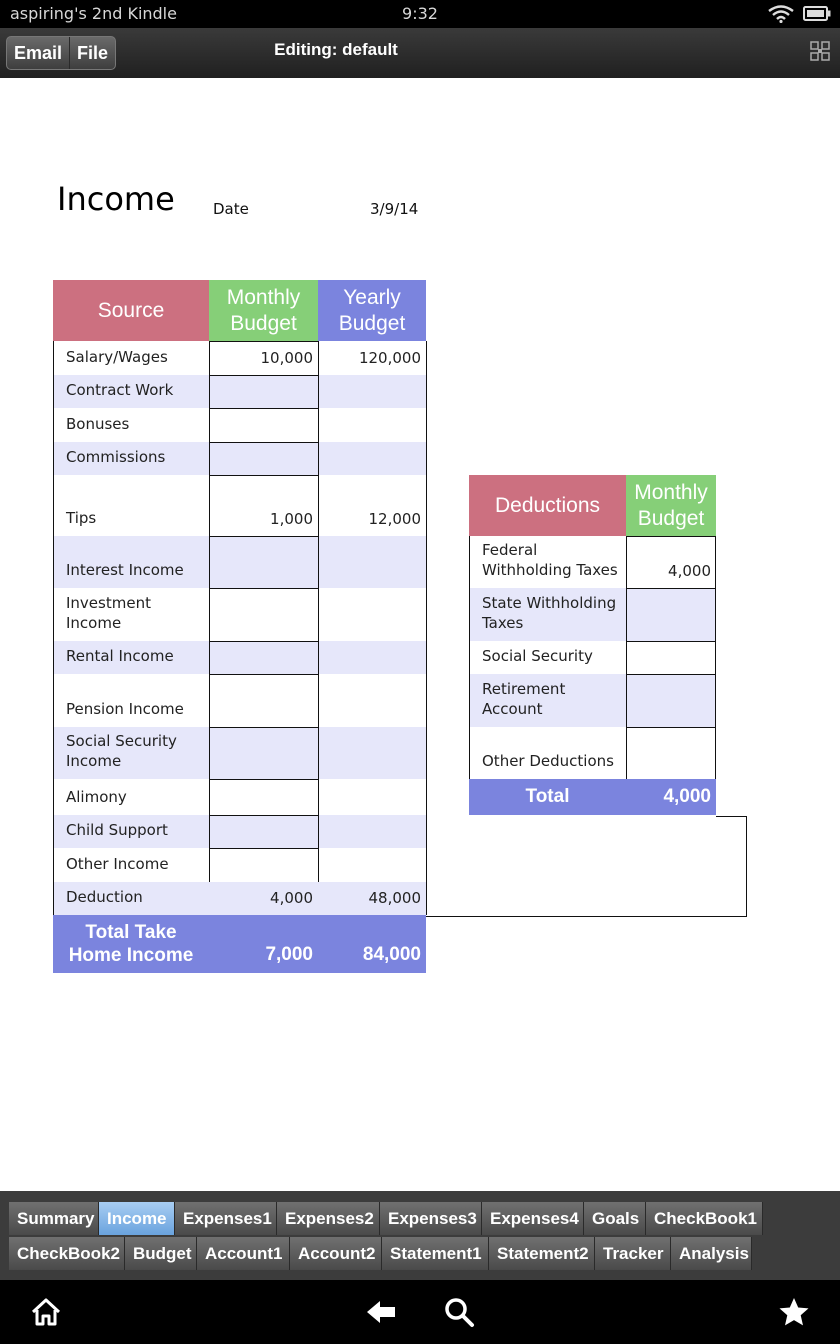 The image size is (840, 1344). What do you see at coordinates (226, 1218) in the screenshot?
I see `tab-expenses1: Expenses1` at bounding box center [226, 1218].